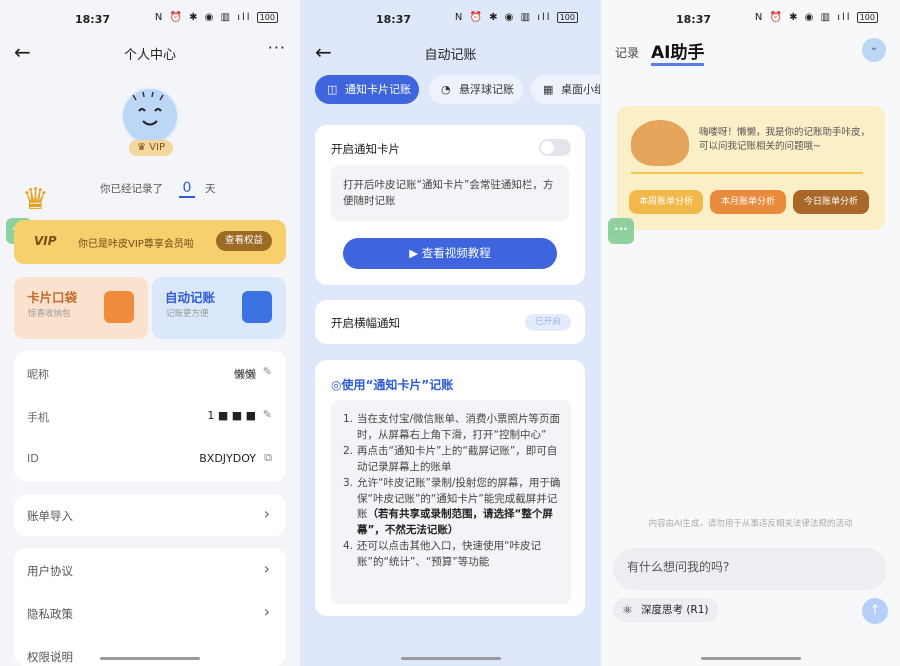  What do you see at coordinates (748, 202) in the screenshot?
I see `monthly-analysis-button: 本月账单分析` at bounding box center [748, 202].